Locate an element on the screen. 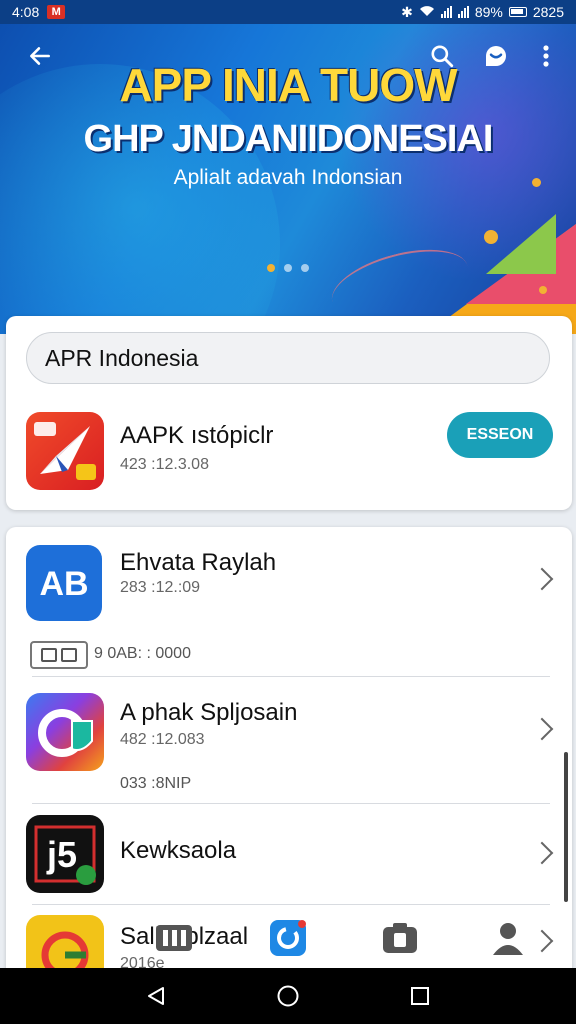  list-item: AB Ehvata Raylah 283 :12.:09 is located at coordinates (289, 582).